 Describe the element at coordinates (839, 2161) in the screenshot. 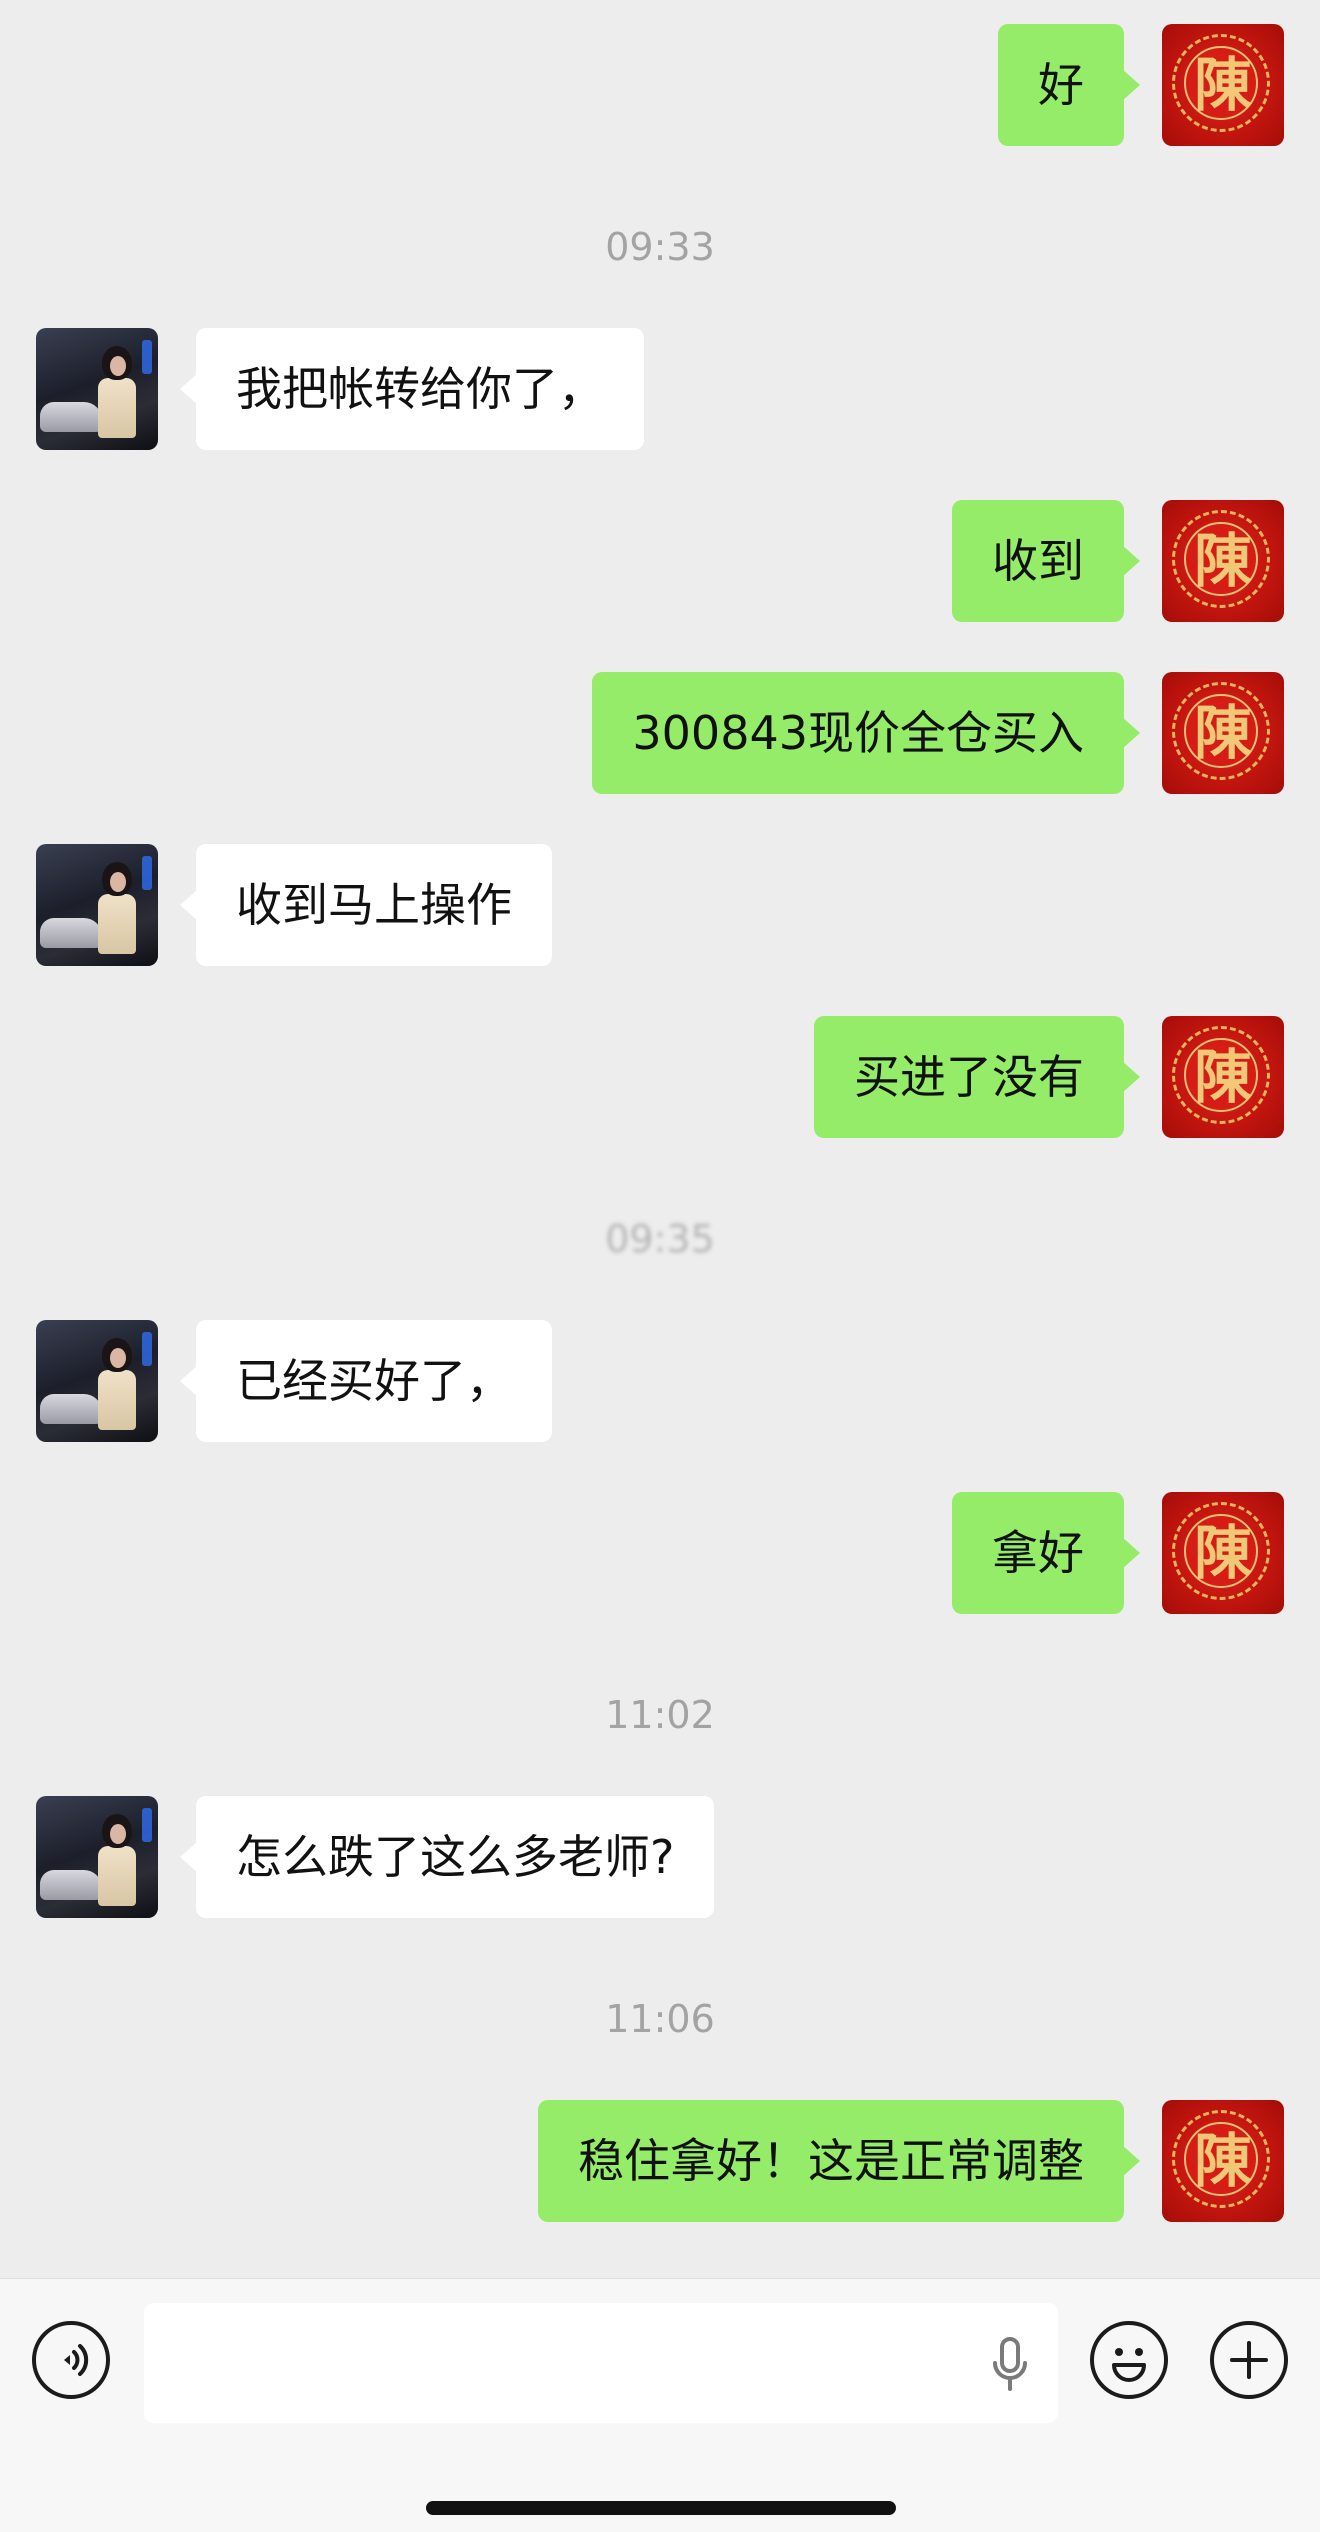

I see `message-bubble-outgoing: 稳住拿好！这是正常调整` at that location.